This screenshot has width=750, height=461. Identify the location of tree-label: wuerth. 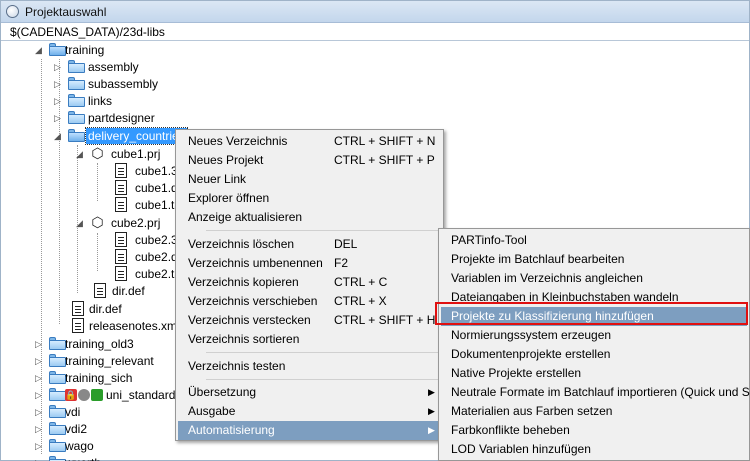
(83, 458).